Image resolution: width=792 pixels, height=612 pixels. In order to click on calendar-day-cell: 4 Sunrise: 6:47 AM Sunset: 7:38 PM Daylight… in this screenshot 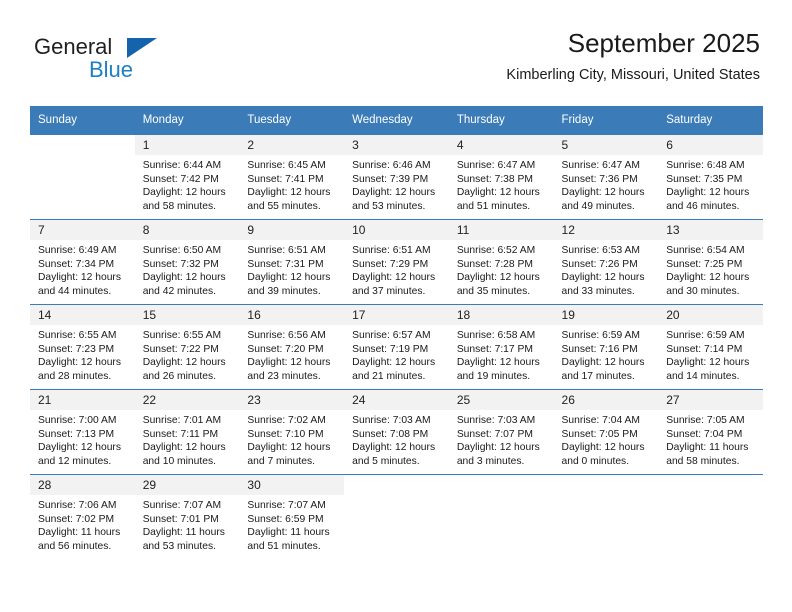, I will do `click(501, 177)`.